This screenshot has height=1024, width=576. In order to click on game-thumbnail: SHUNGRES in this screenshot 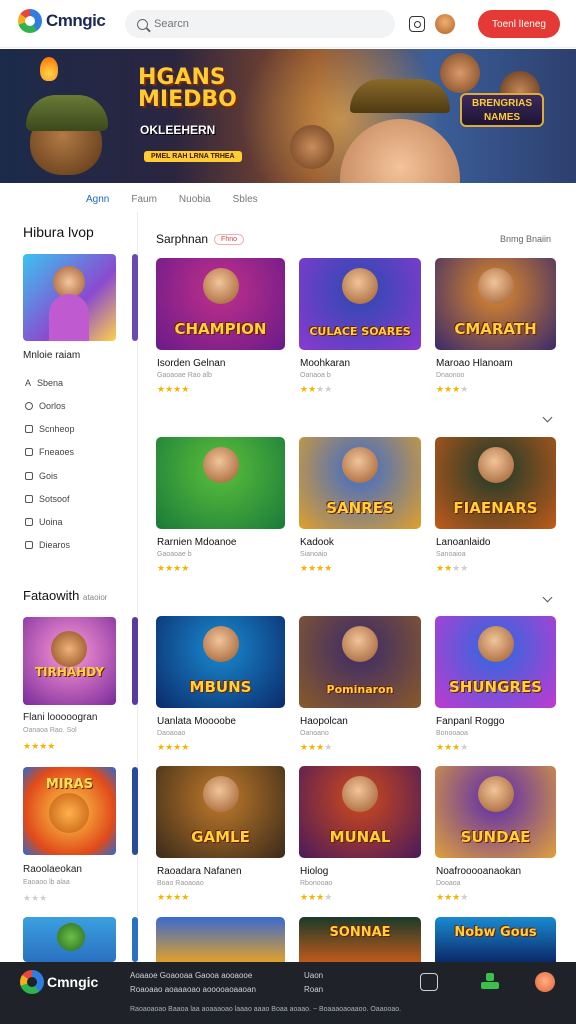, I will do `click(495, 662)`.